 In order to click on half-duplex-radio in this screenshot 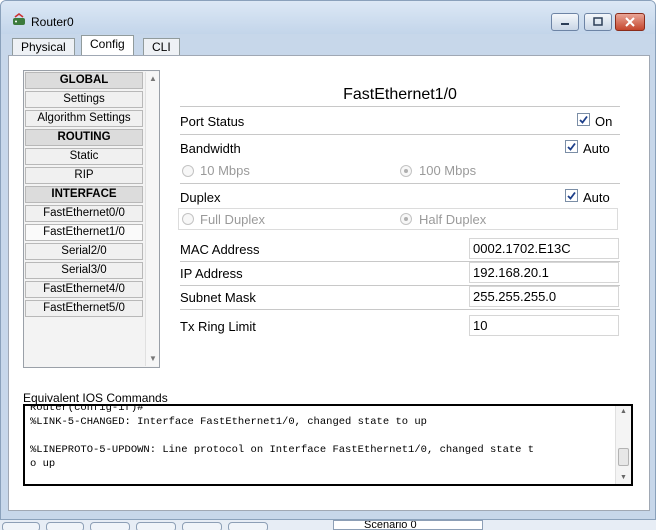, I will do `click(406, 219)`.